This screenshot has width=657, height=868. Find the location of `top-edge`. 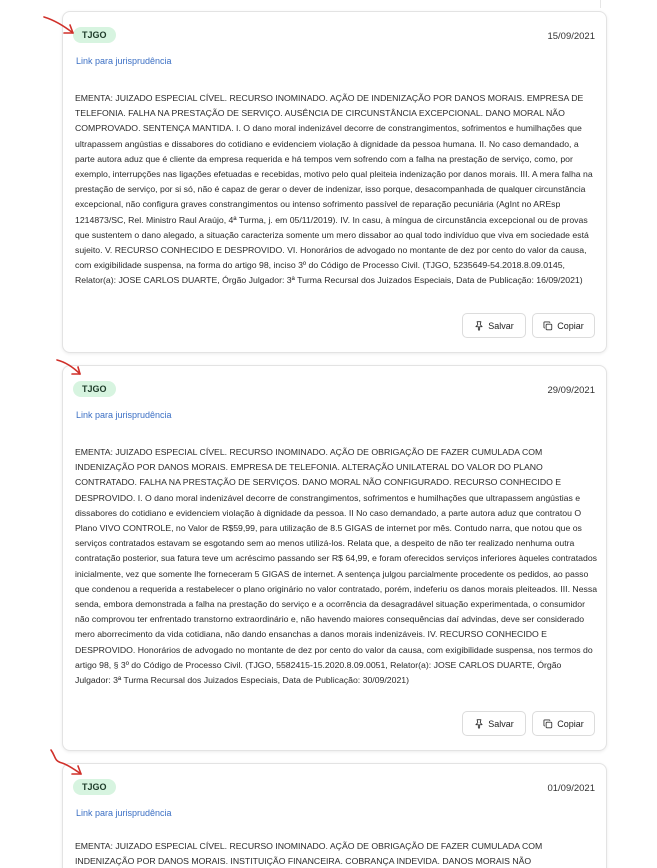

top-edge is located at coordinates (328, 4).